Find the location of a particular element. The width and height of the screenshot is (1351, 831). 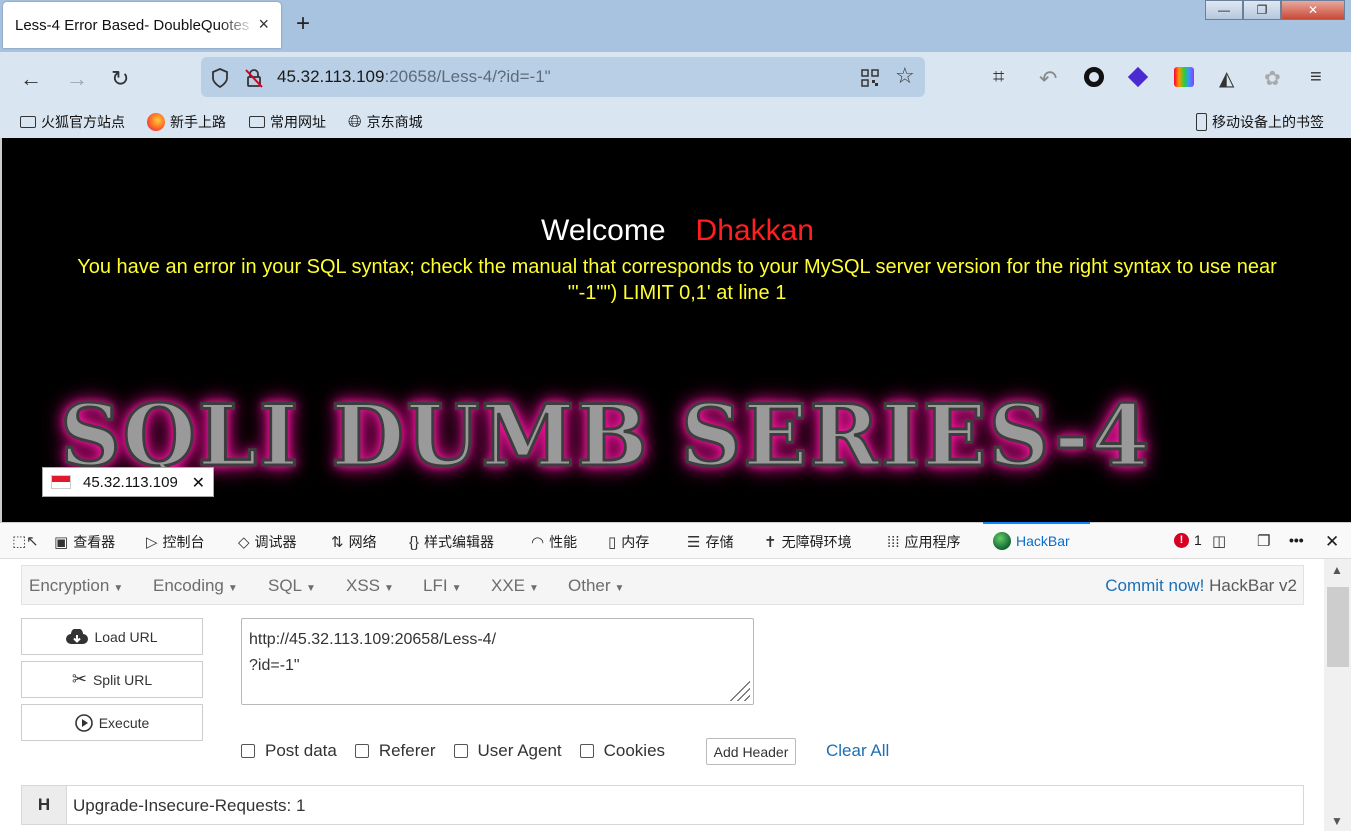

tab-active: Less-4 Error Based- DoubleQuotes × is located at coordinates (142, 25).